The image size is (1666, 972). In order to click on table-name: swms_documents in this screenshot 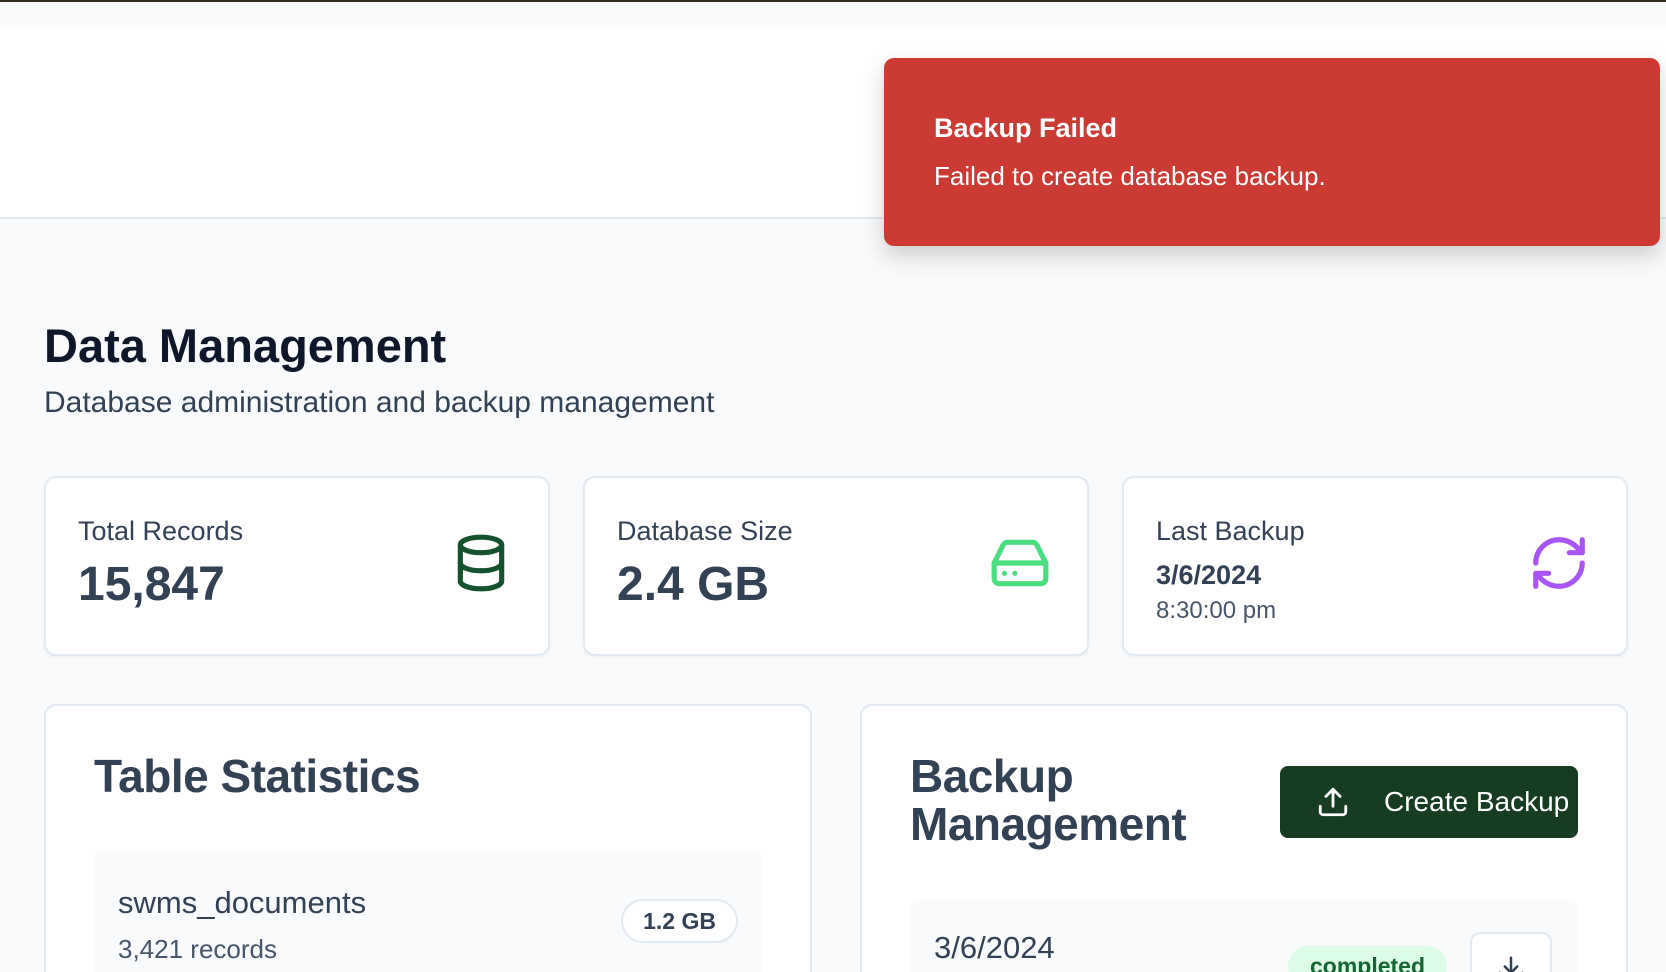, I will do `click(242, 902)`.